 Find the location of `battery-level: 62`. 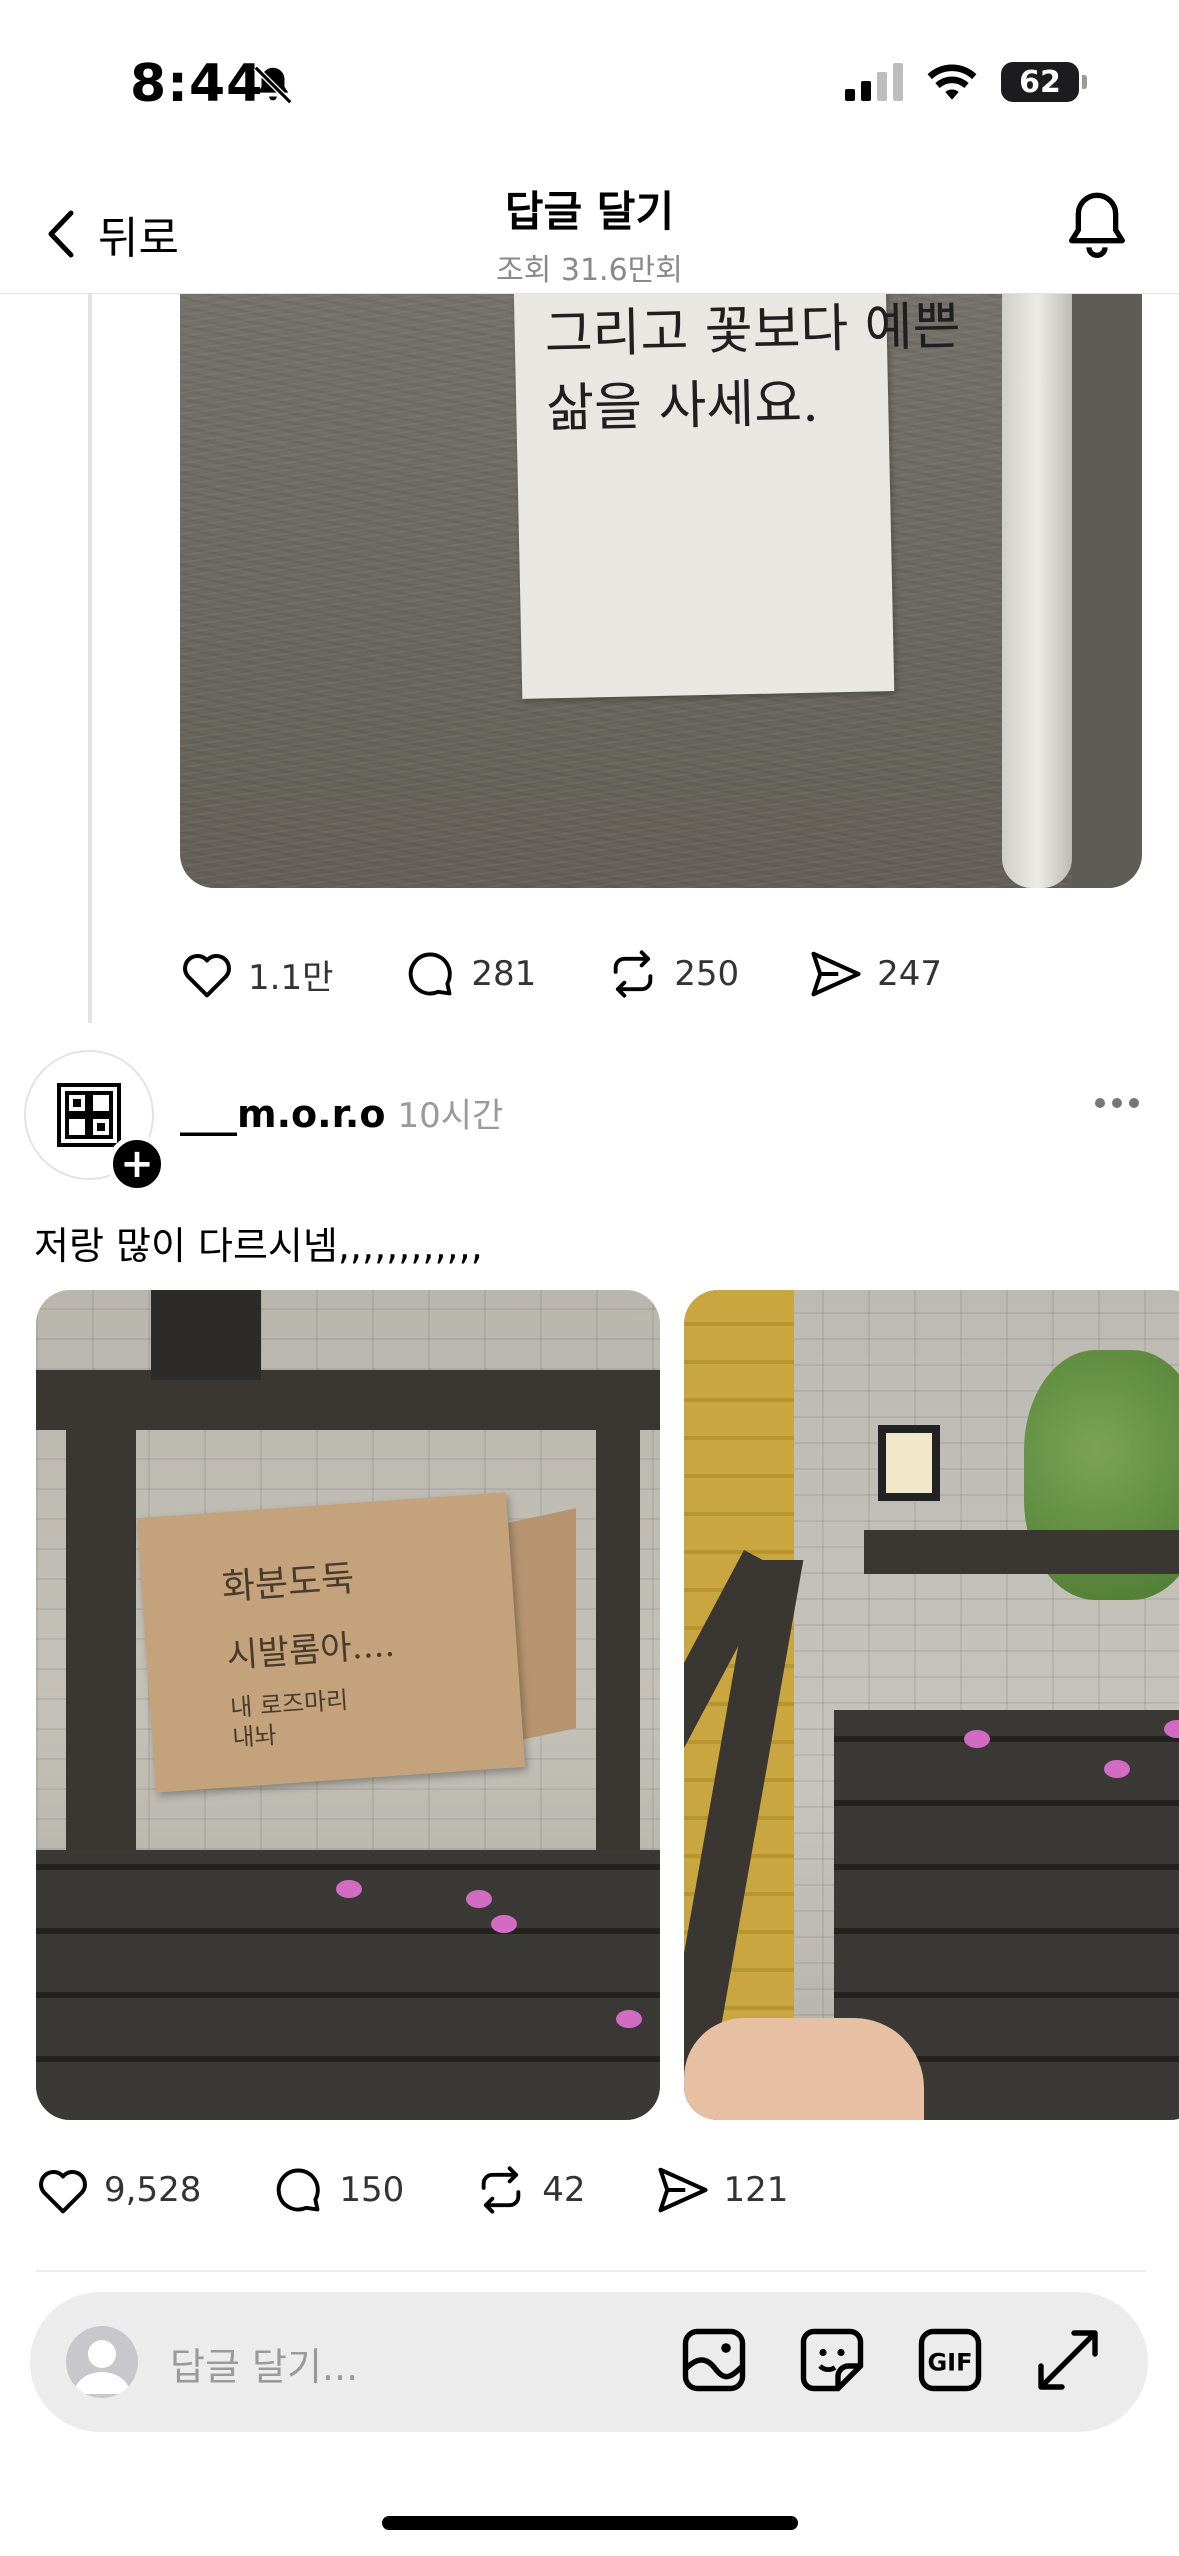

battery-level: 62 is located at coordinates (1040, 82).